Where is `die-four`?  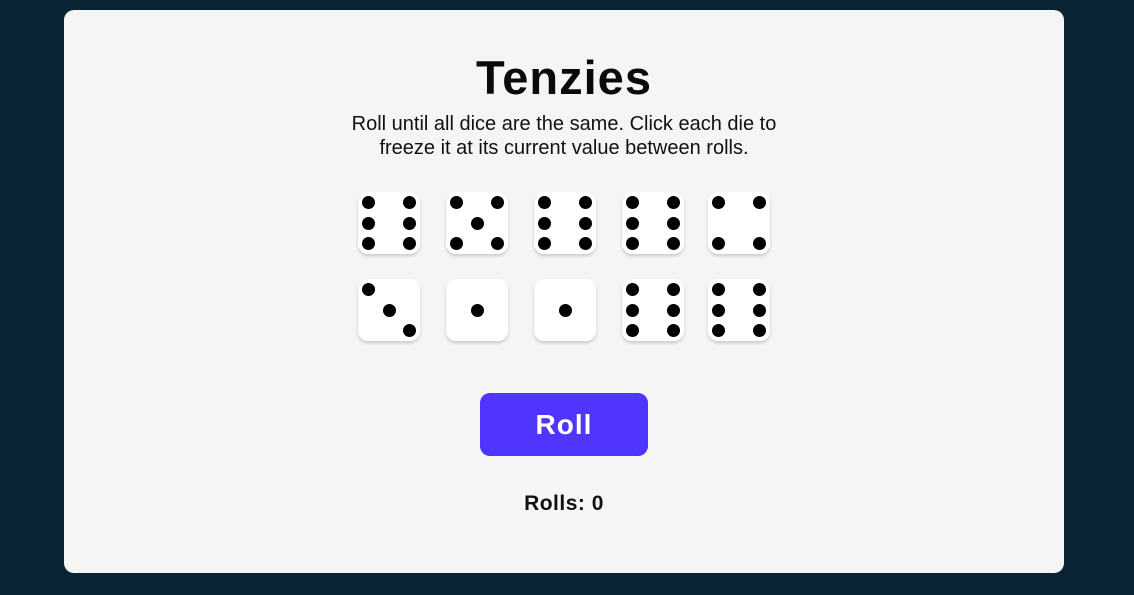
die-four is located at coordinates (739, 223).